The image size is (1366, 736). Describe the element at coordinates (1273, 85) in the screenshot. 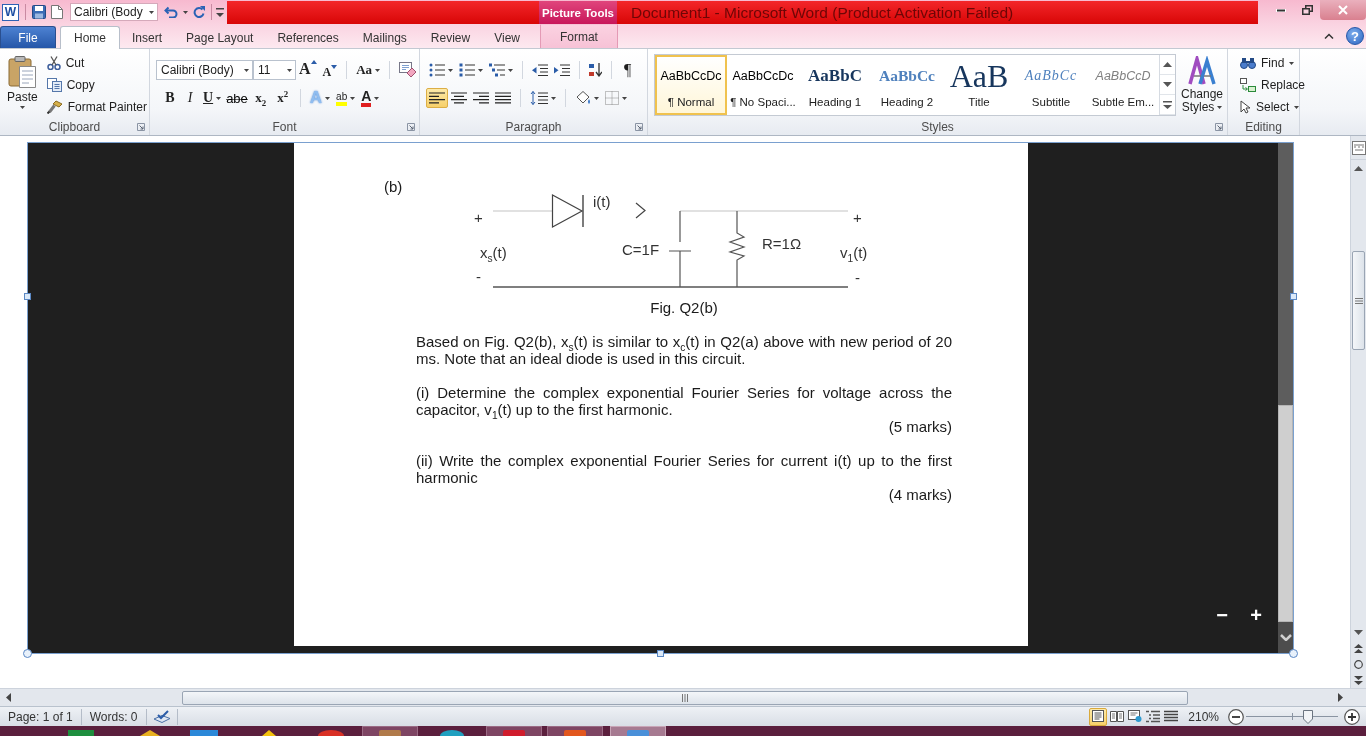

I see `replace-button: Replace` at that location.